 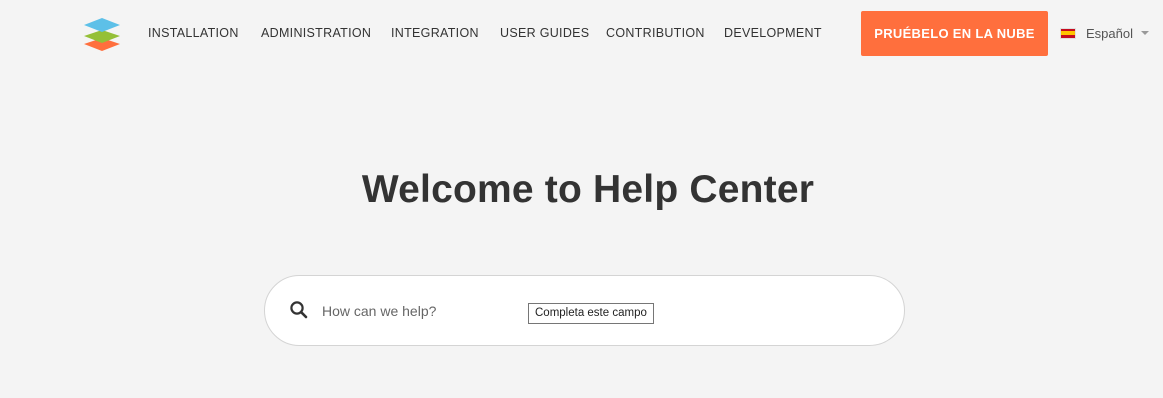 I want to click on logo-icon, so click(x=102, y=34).